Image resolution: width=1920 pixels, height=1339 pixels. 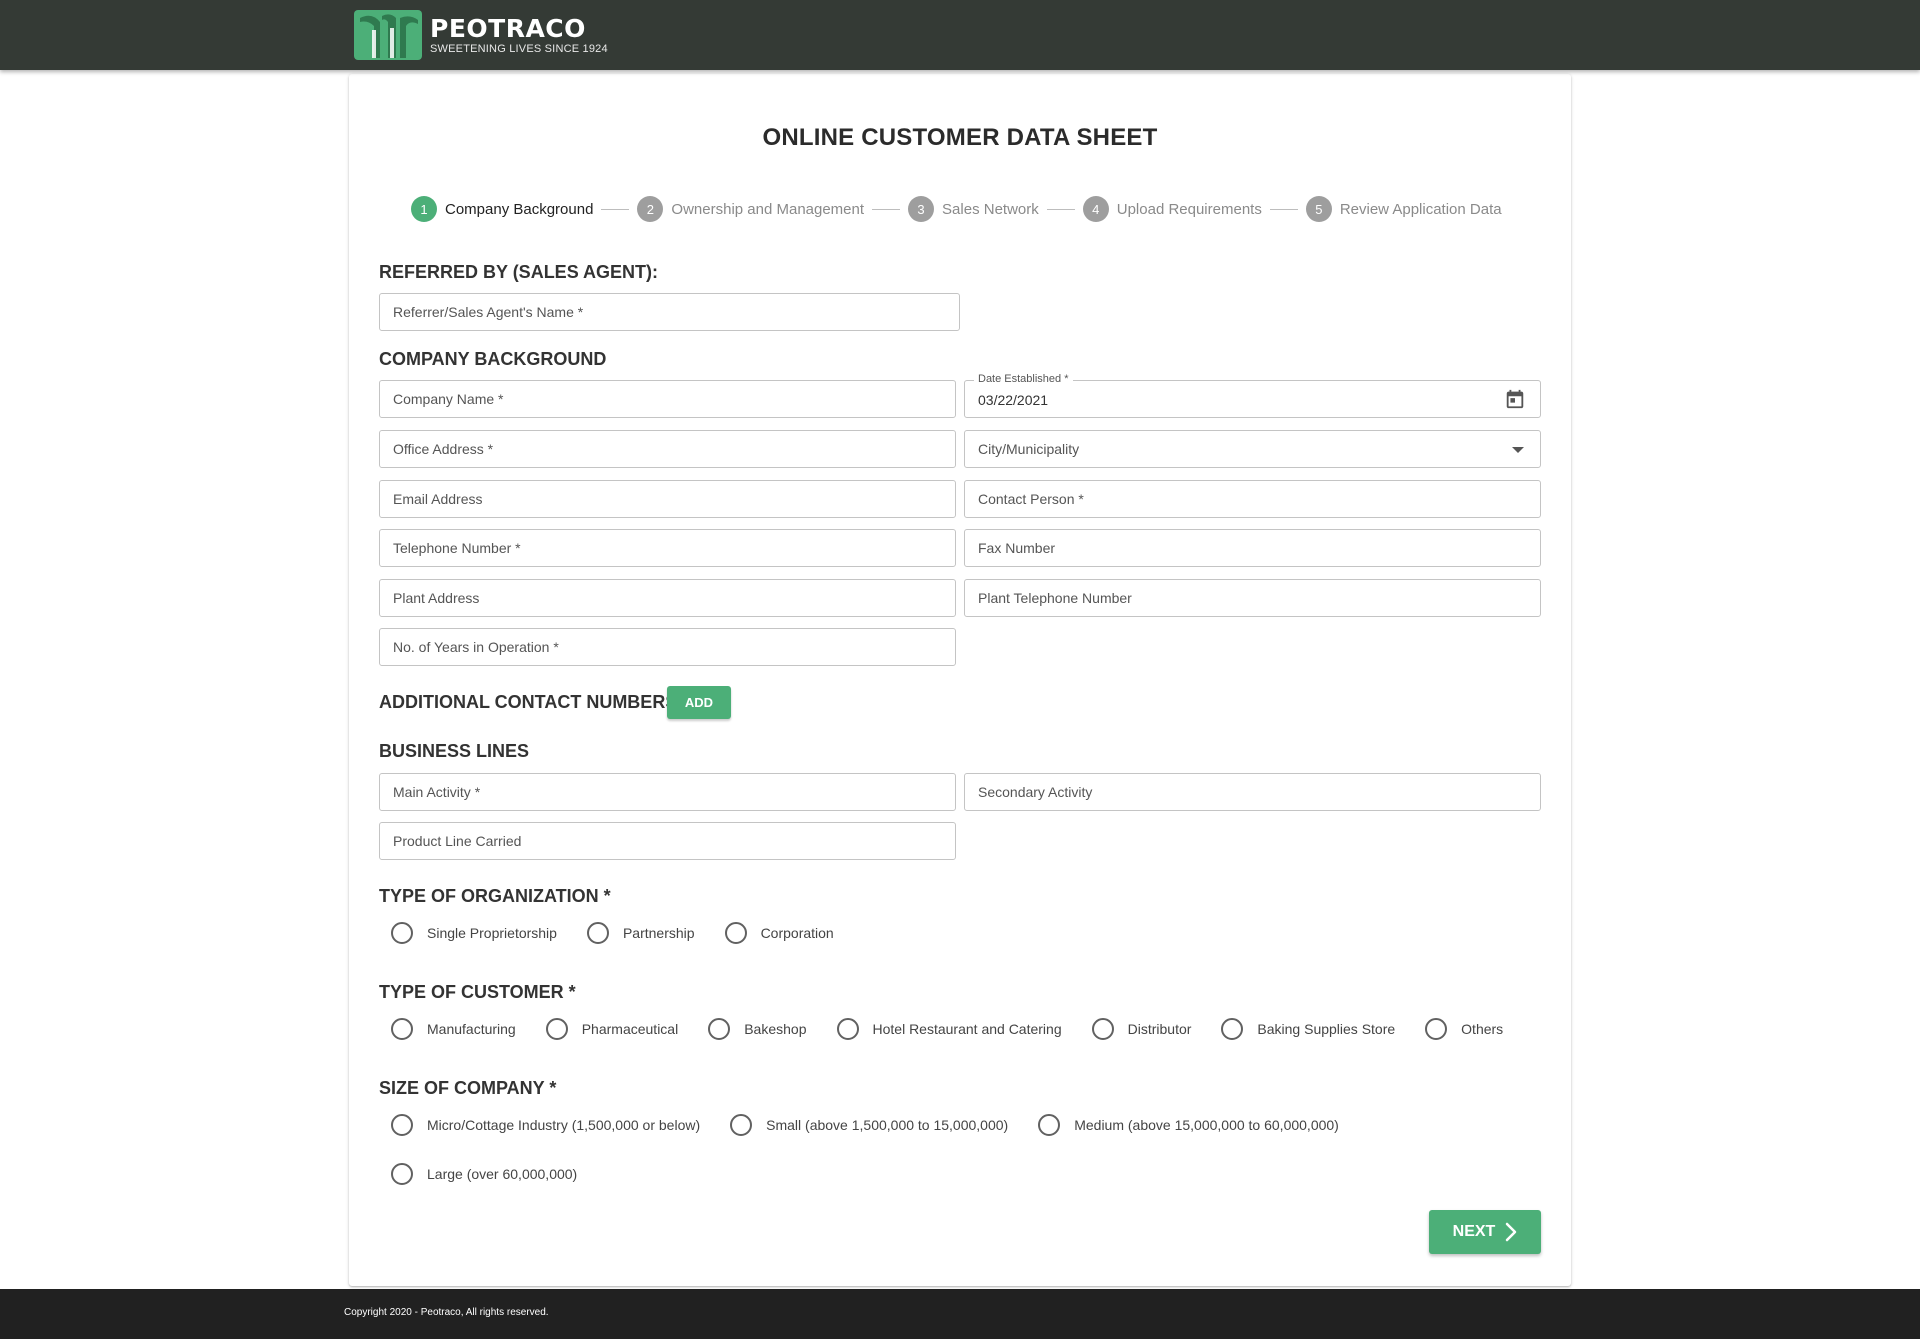 What do you see at coordinates (669, 312) in the screenshot?
I see `sales-agent-name-input: Referrer/Sales Agent's Name *` at bounding box center [669, 312].